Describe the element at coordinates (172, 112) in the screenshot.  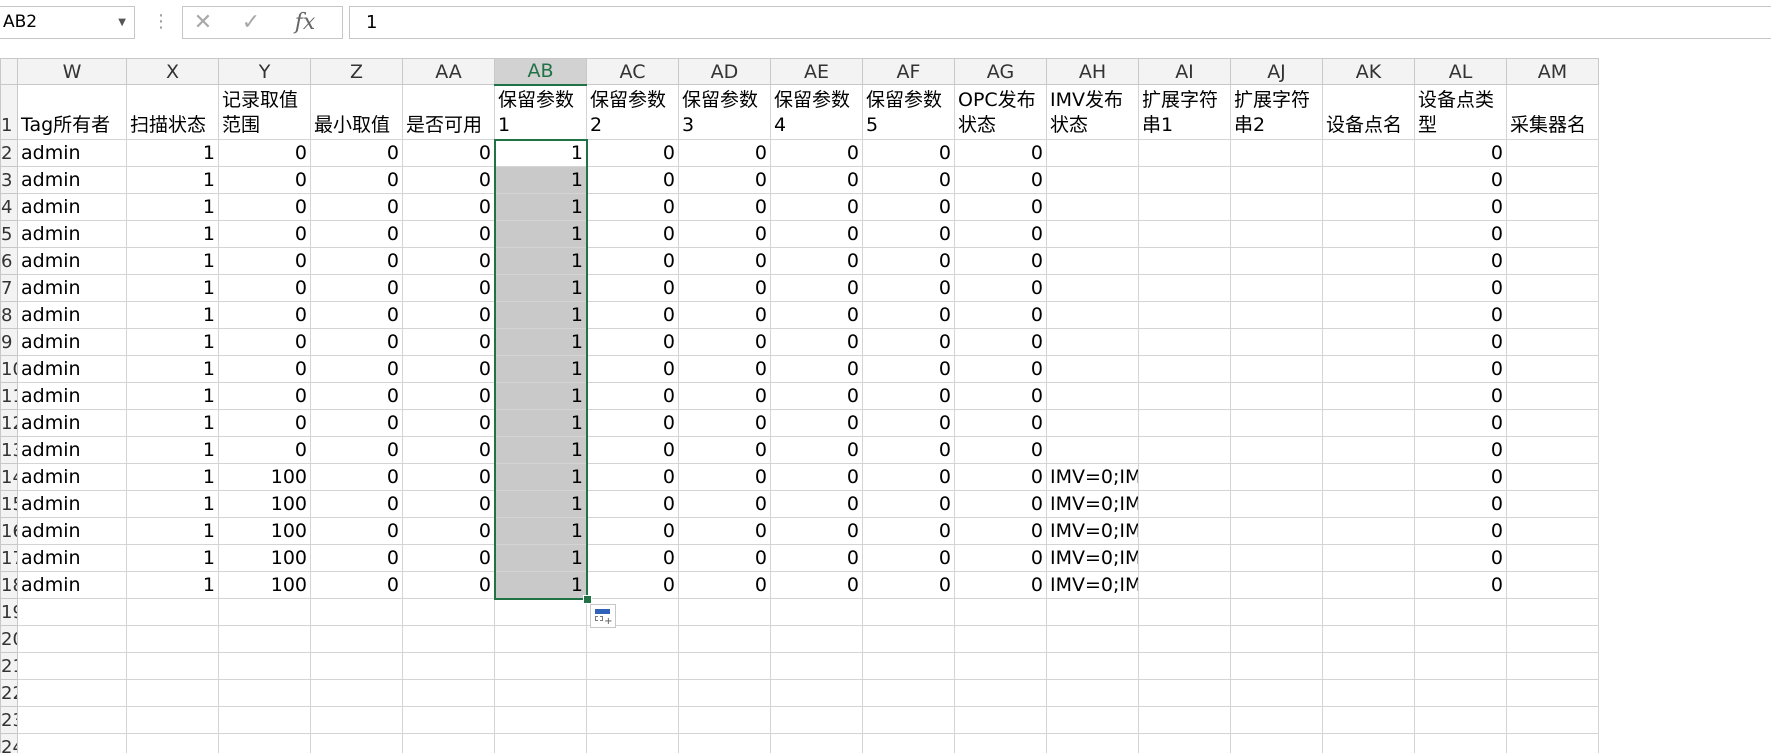
I see `header-cell: 扫描状态` at that location.